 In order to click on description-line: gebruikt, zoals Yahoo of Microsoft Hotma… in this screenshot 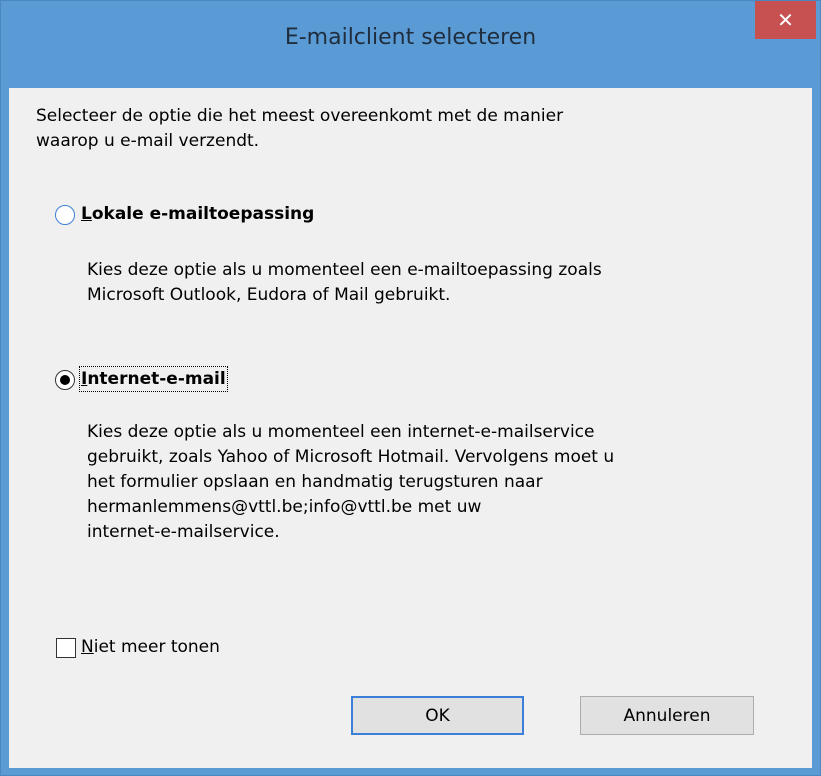, I will do `click(351, 457)`.